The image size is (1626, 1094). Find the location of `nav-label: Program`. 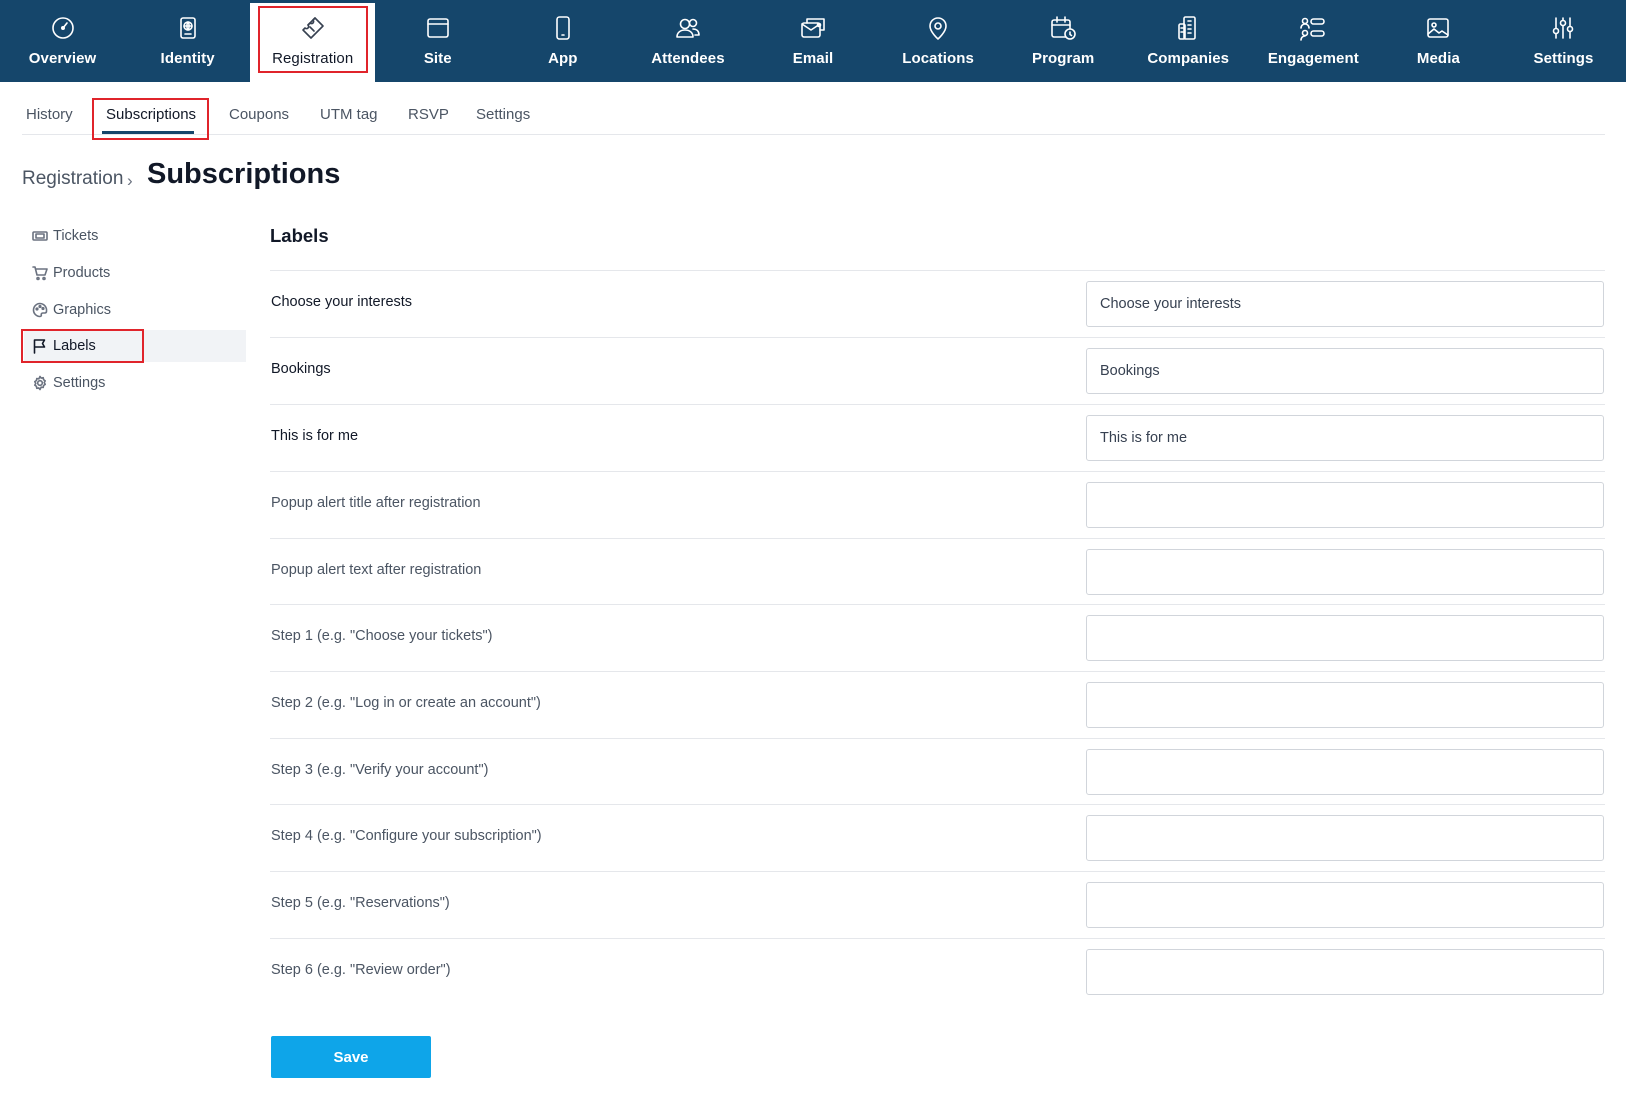

nav-label: Program is located at coordinates (1063, 58).